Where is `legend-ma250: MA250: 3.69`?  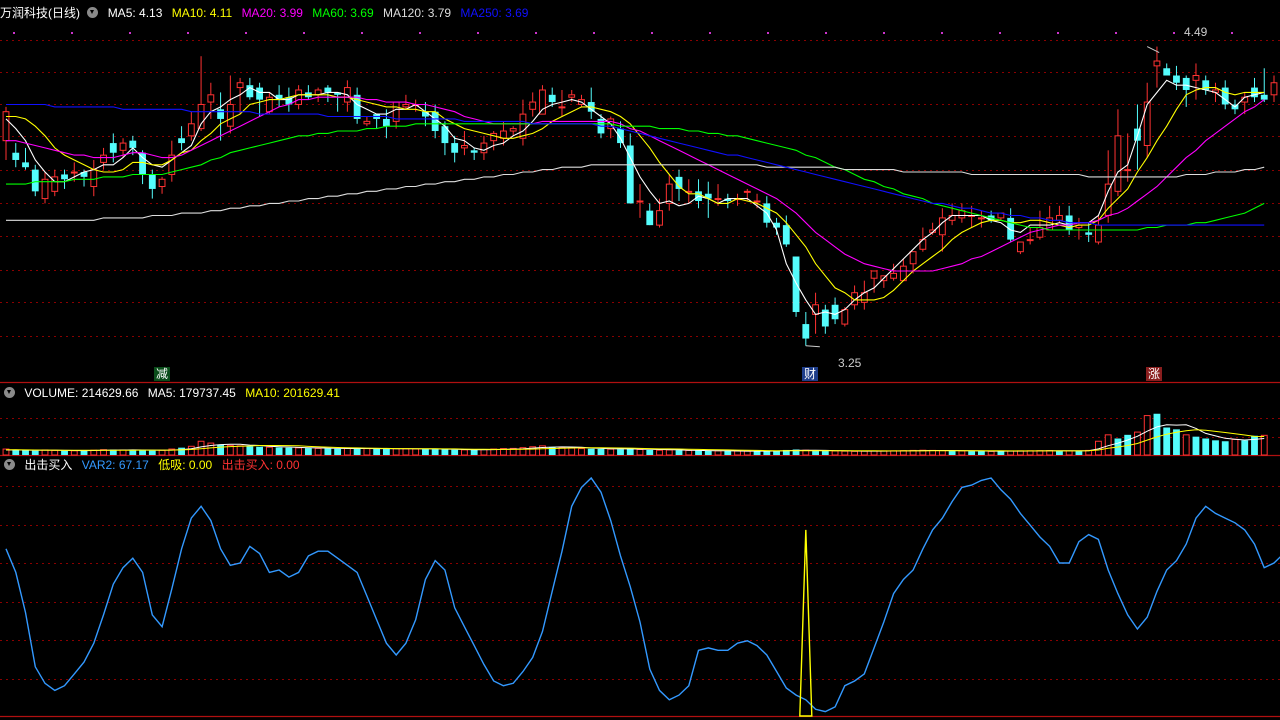 legend-ma250: MA250: 3.69 is located at coordinates (494, 13).